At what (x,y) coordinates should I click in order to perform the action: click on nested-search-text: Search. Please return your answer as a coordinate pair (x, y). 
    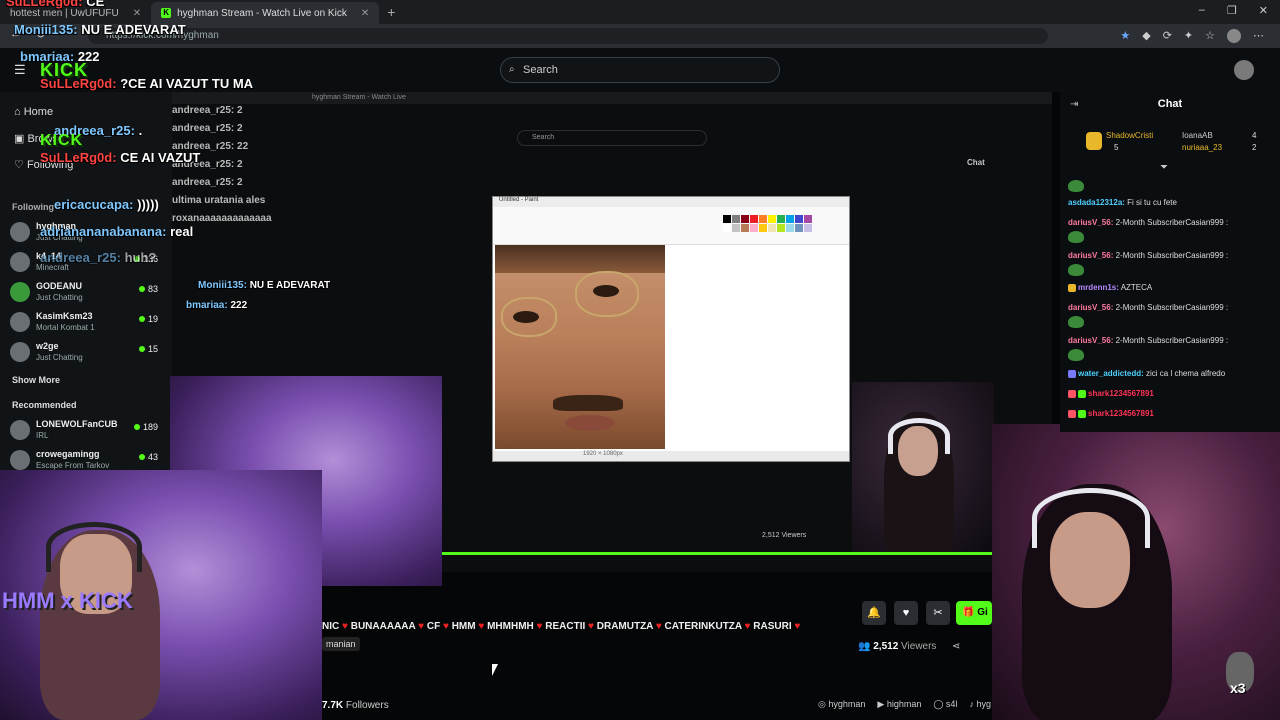
    Looking at the image, I should click on (543, 137).